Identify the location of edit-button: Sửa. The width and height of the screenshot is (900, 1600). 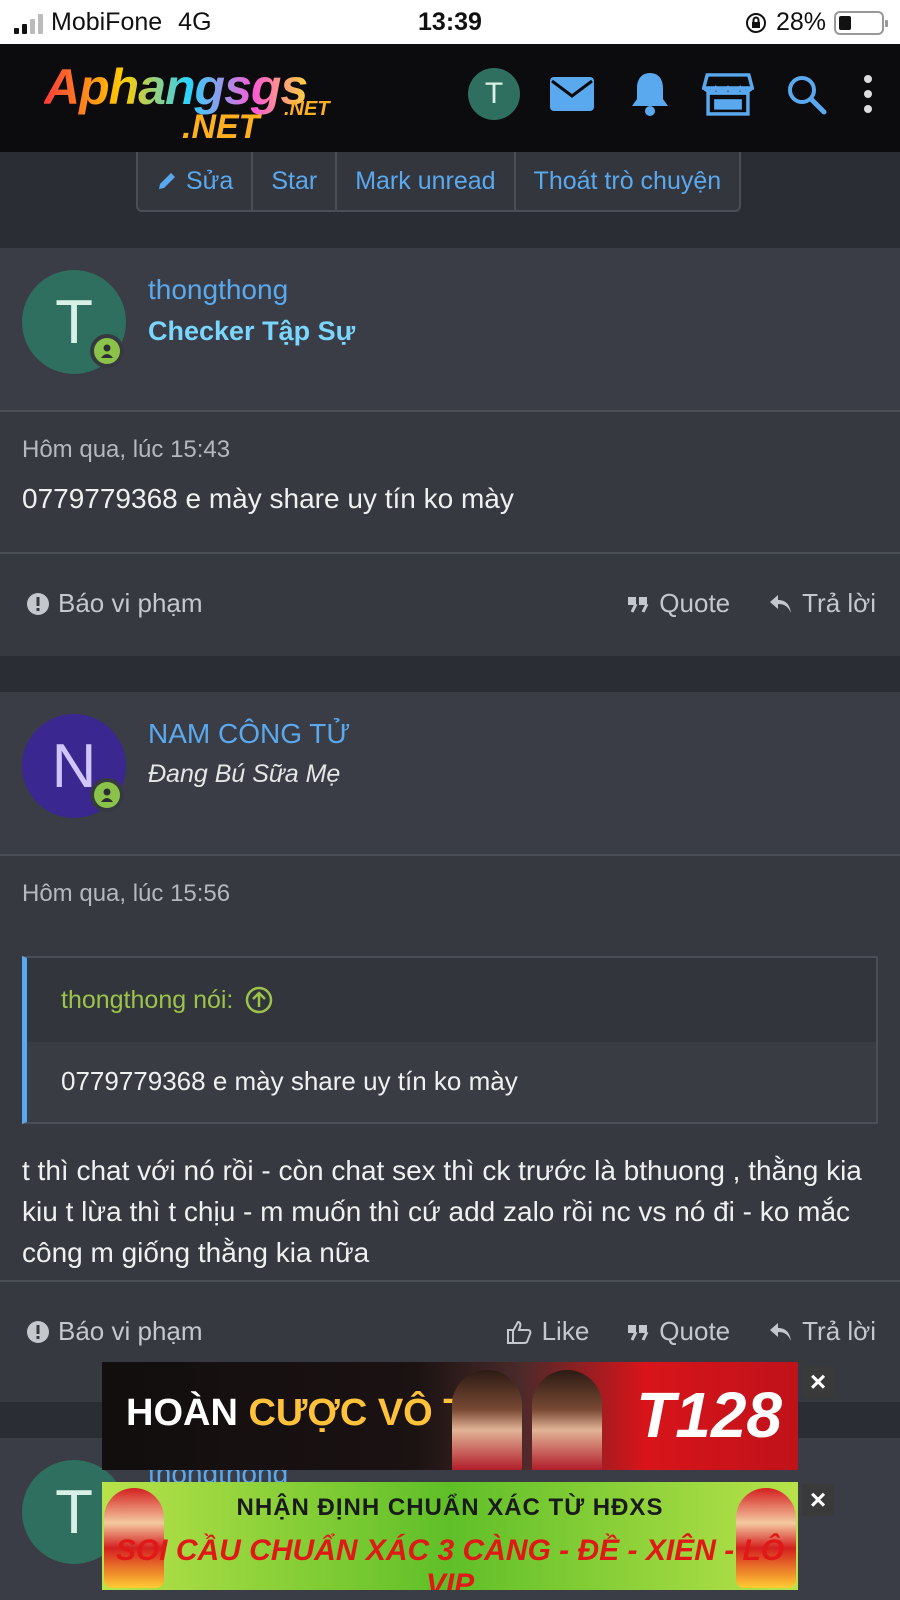
(196, 181).